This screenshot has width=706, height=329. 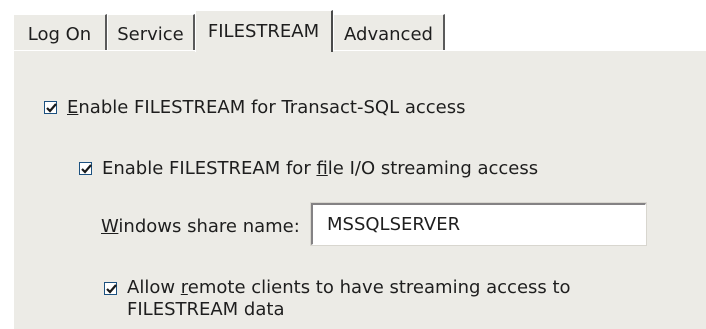 I want to click on enable-tsql-checkbox, so click(x=50, y=107).